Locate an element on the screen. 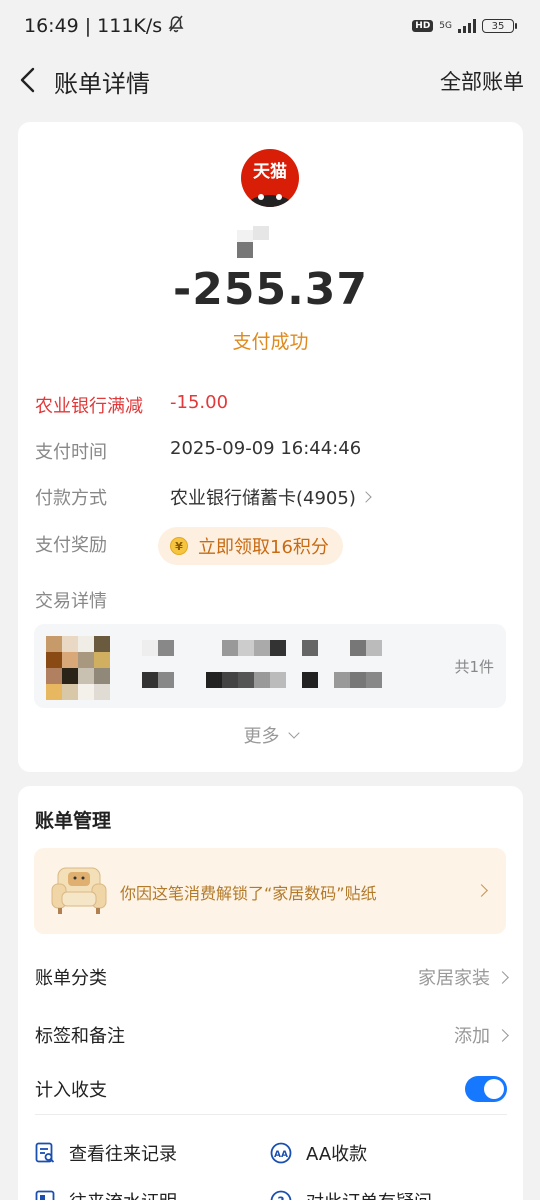 The width and height of the screenshot is (540, 1200). network-label: 5G is located at coordinates (445, 25).